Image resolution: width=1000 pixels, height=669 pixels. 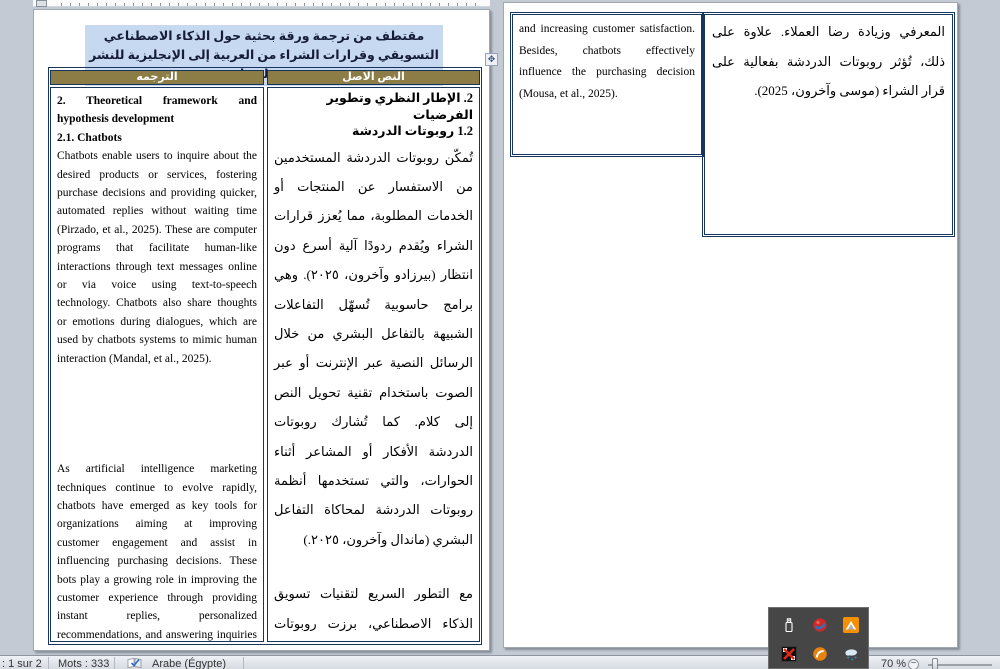 I want to click on ruler-indent-marker, so click(x=41, y=3).